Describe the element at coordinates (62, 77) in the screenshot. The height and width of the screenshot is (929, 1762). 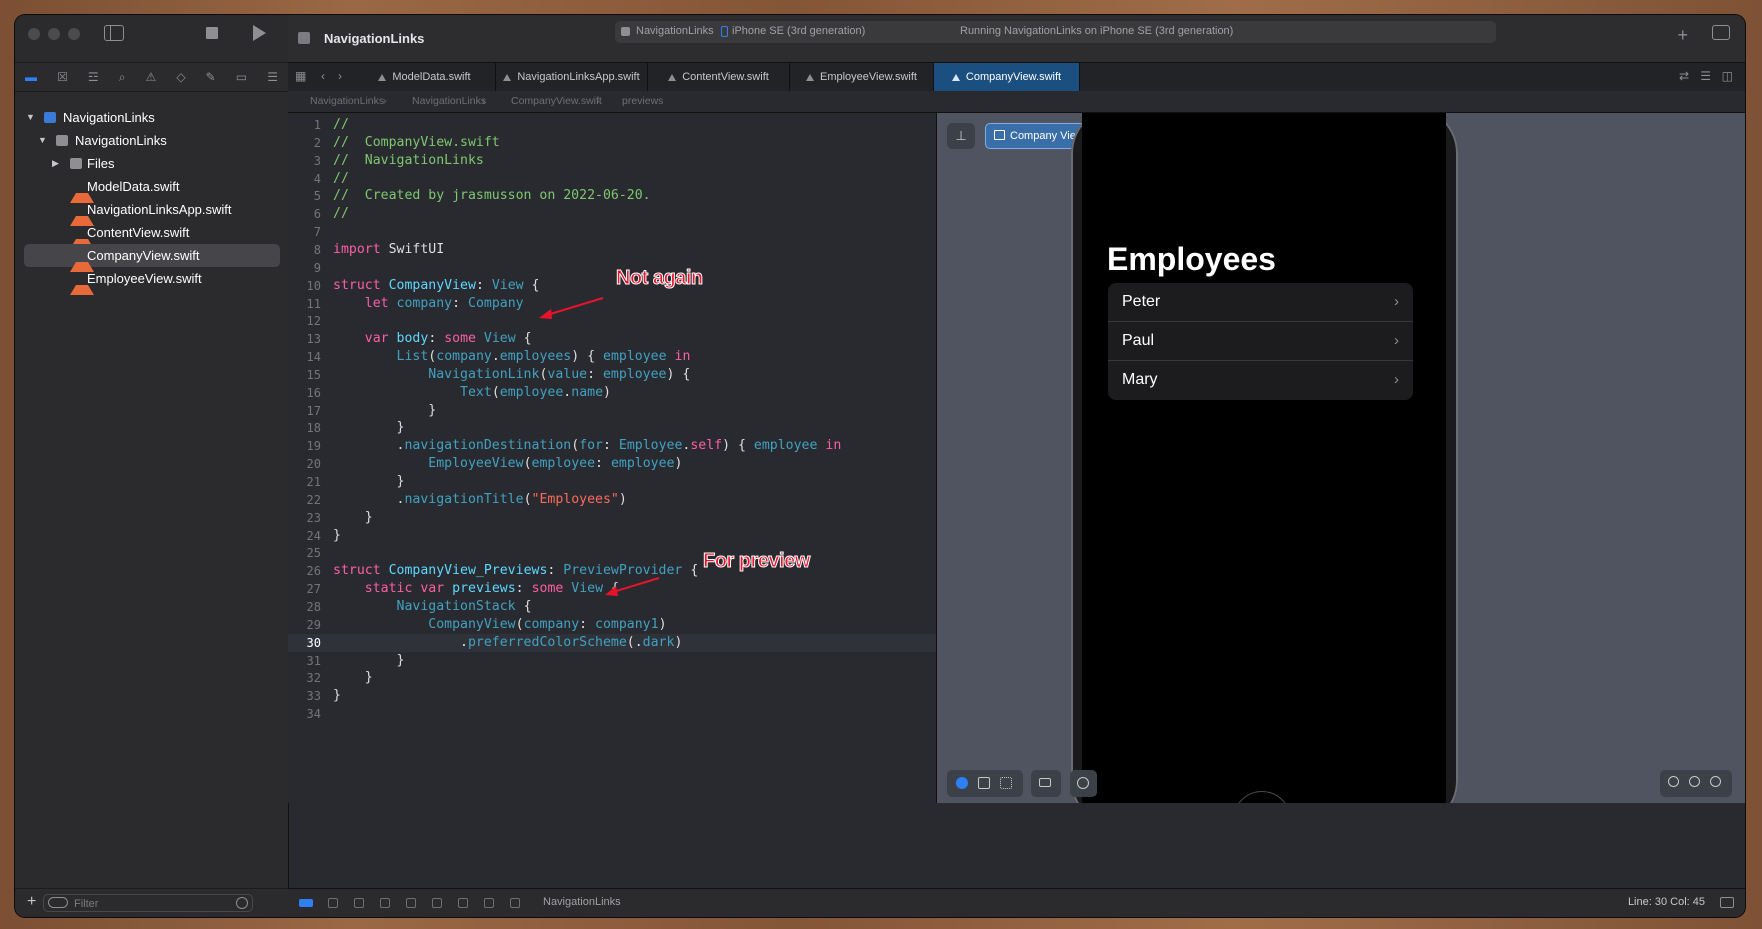
I see `source-control-icon: ☒` at that location.